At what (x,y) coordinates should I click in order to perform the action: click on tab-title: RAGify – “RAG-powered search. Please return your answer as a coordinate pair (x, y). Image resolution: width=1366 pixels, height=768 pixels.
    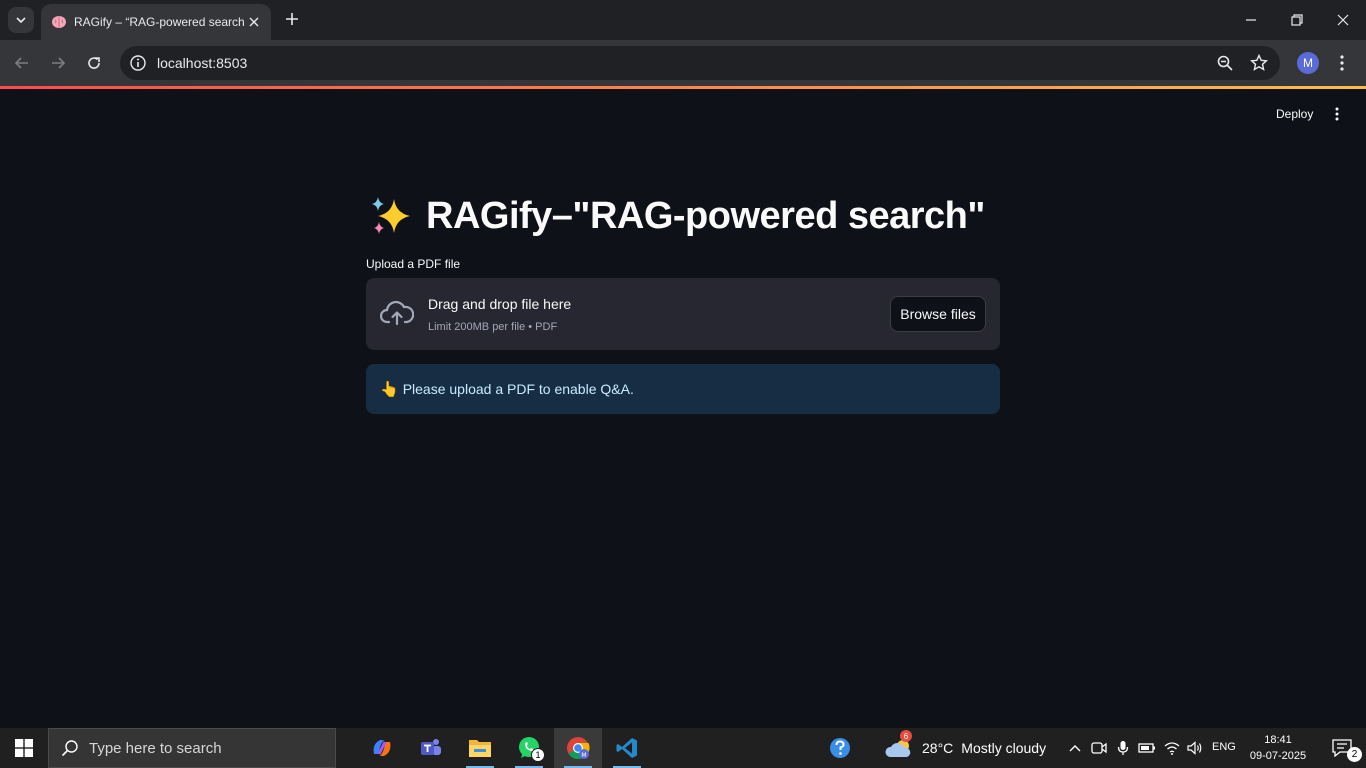
    Looking at the image, I should click on (159, 22).